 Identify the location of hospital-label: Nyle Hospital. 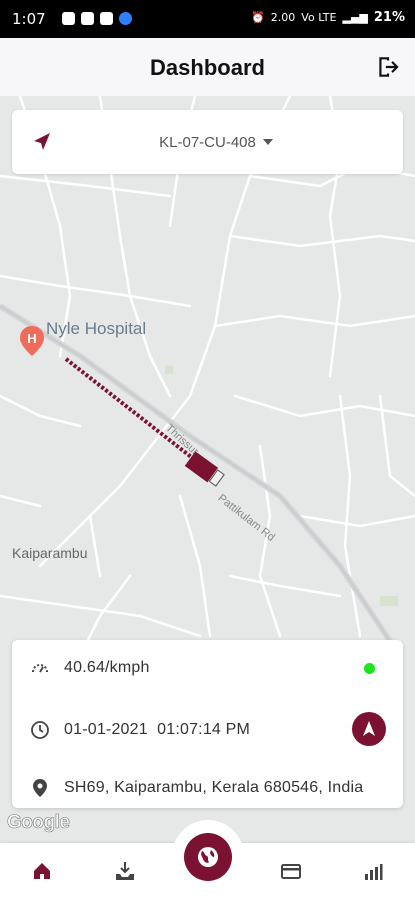
(96, 329).